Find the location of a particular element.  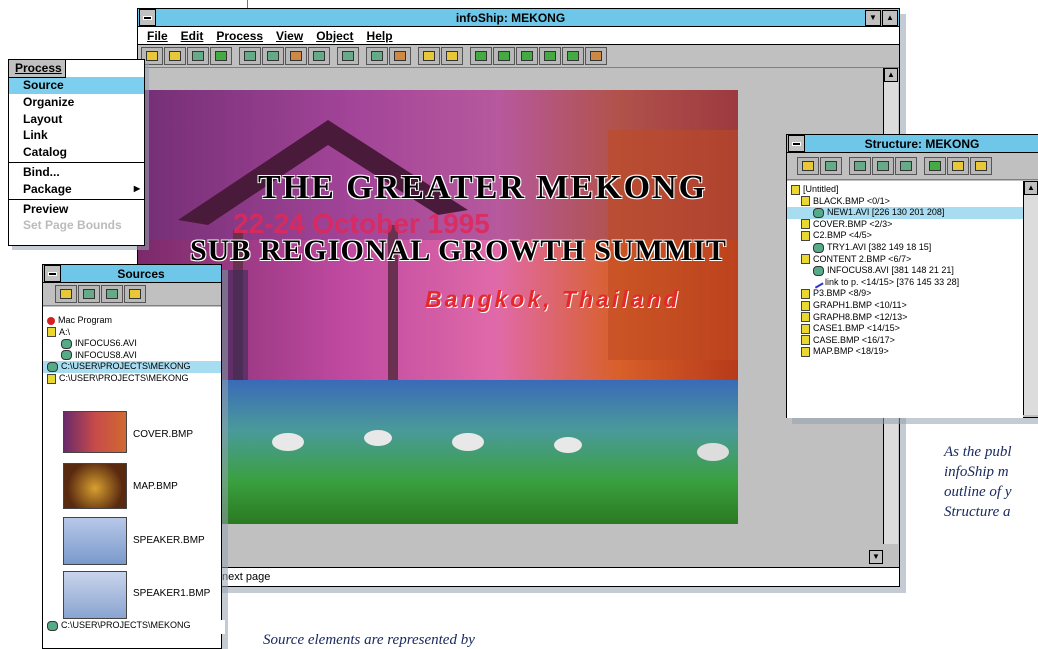

tool-home-icon is located at coordinates (550, 56).